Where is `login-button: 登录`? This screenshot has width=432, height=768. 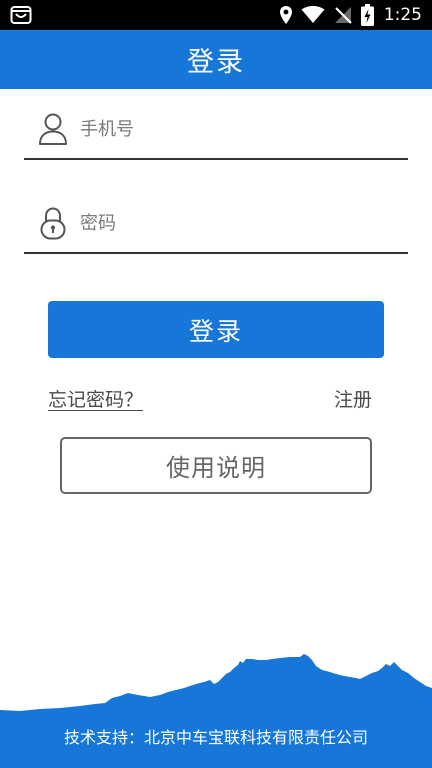
login-button: 登录 is located at coordinates (216, 329).